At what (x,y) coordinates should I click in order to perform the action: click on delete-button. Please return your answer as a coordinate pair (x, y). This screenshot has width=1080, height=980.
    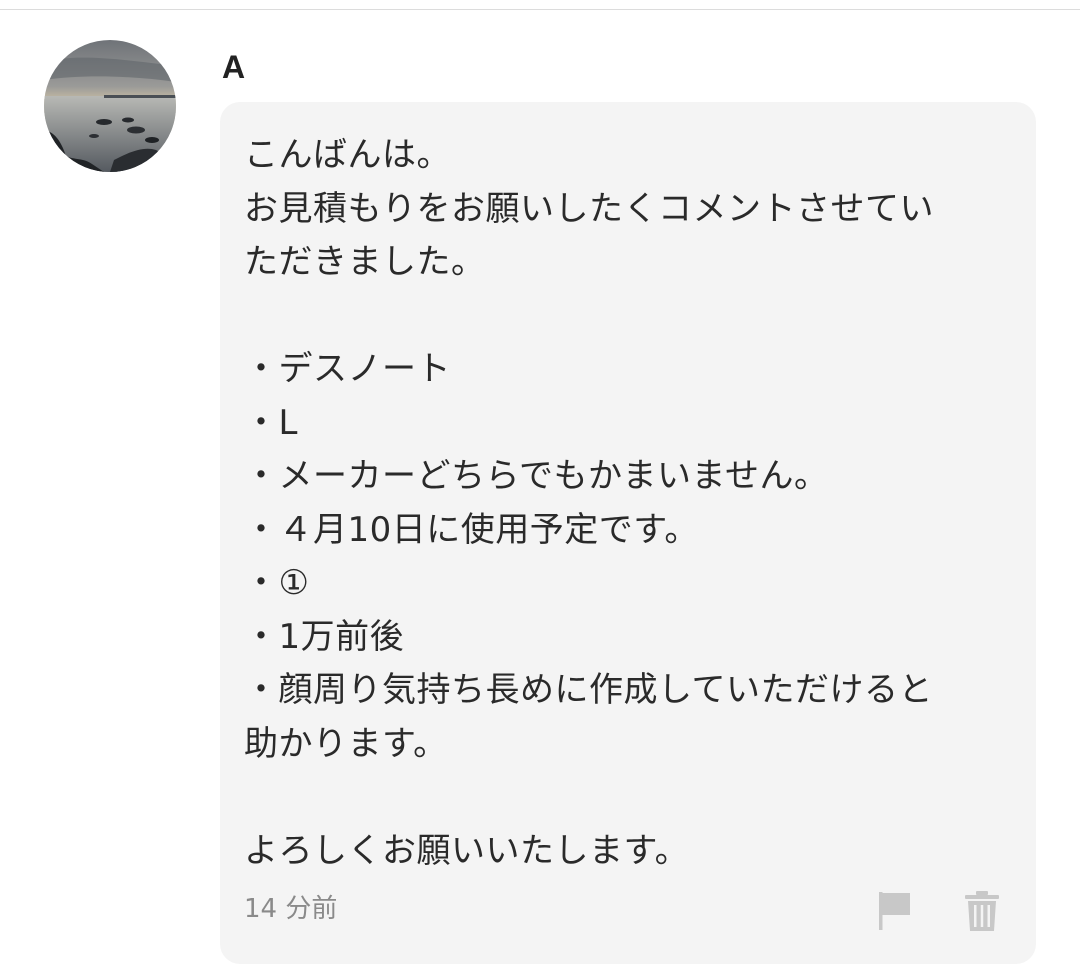
    Looking at the image, I should click on (982, 911).